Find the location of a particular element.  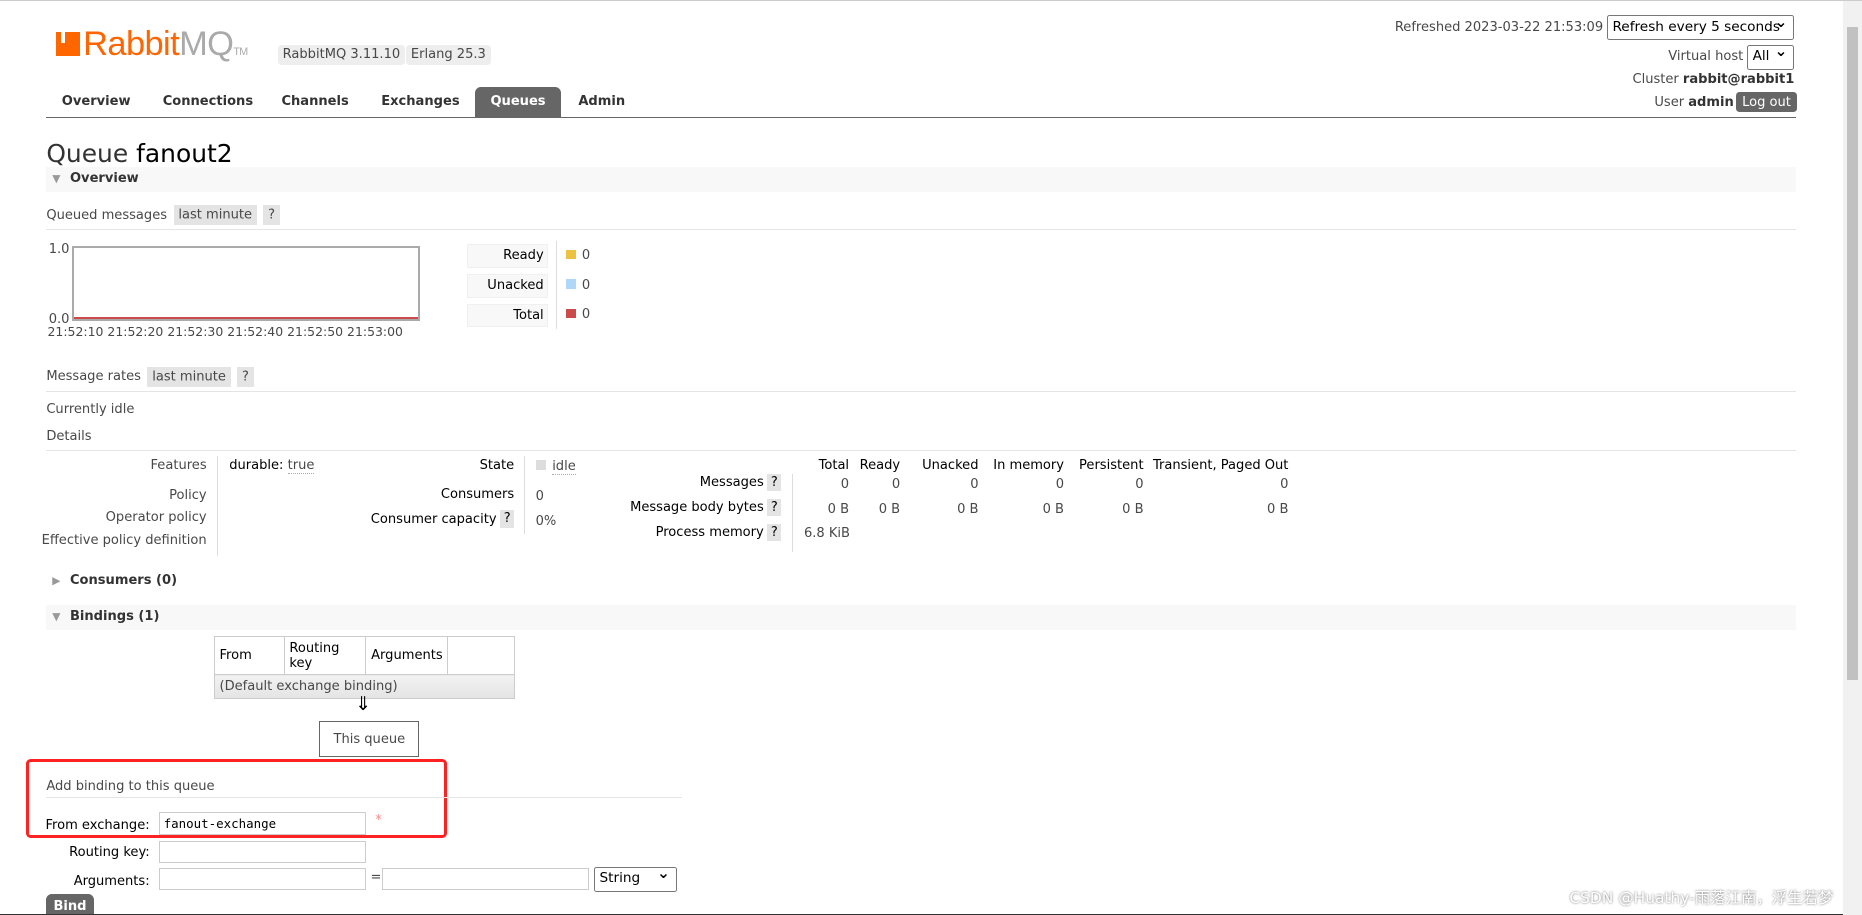

triangle-right-icon: ▶ is located at coordinates (56, 580).